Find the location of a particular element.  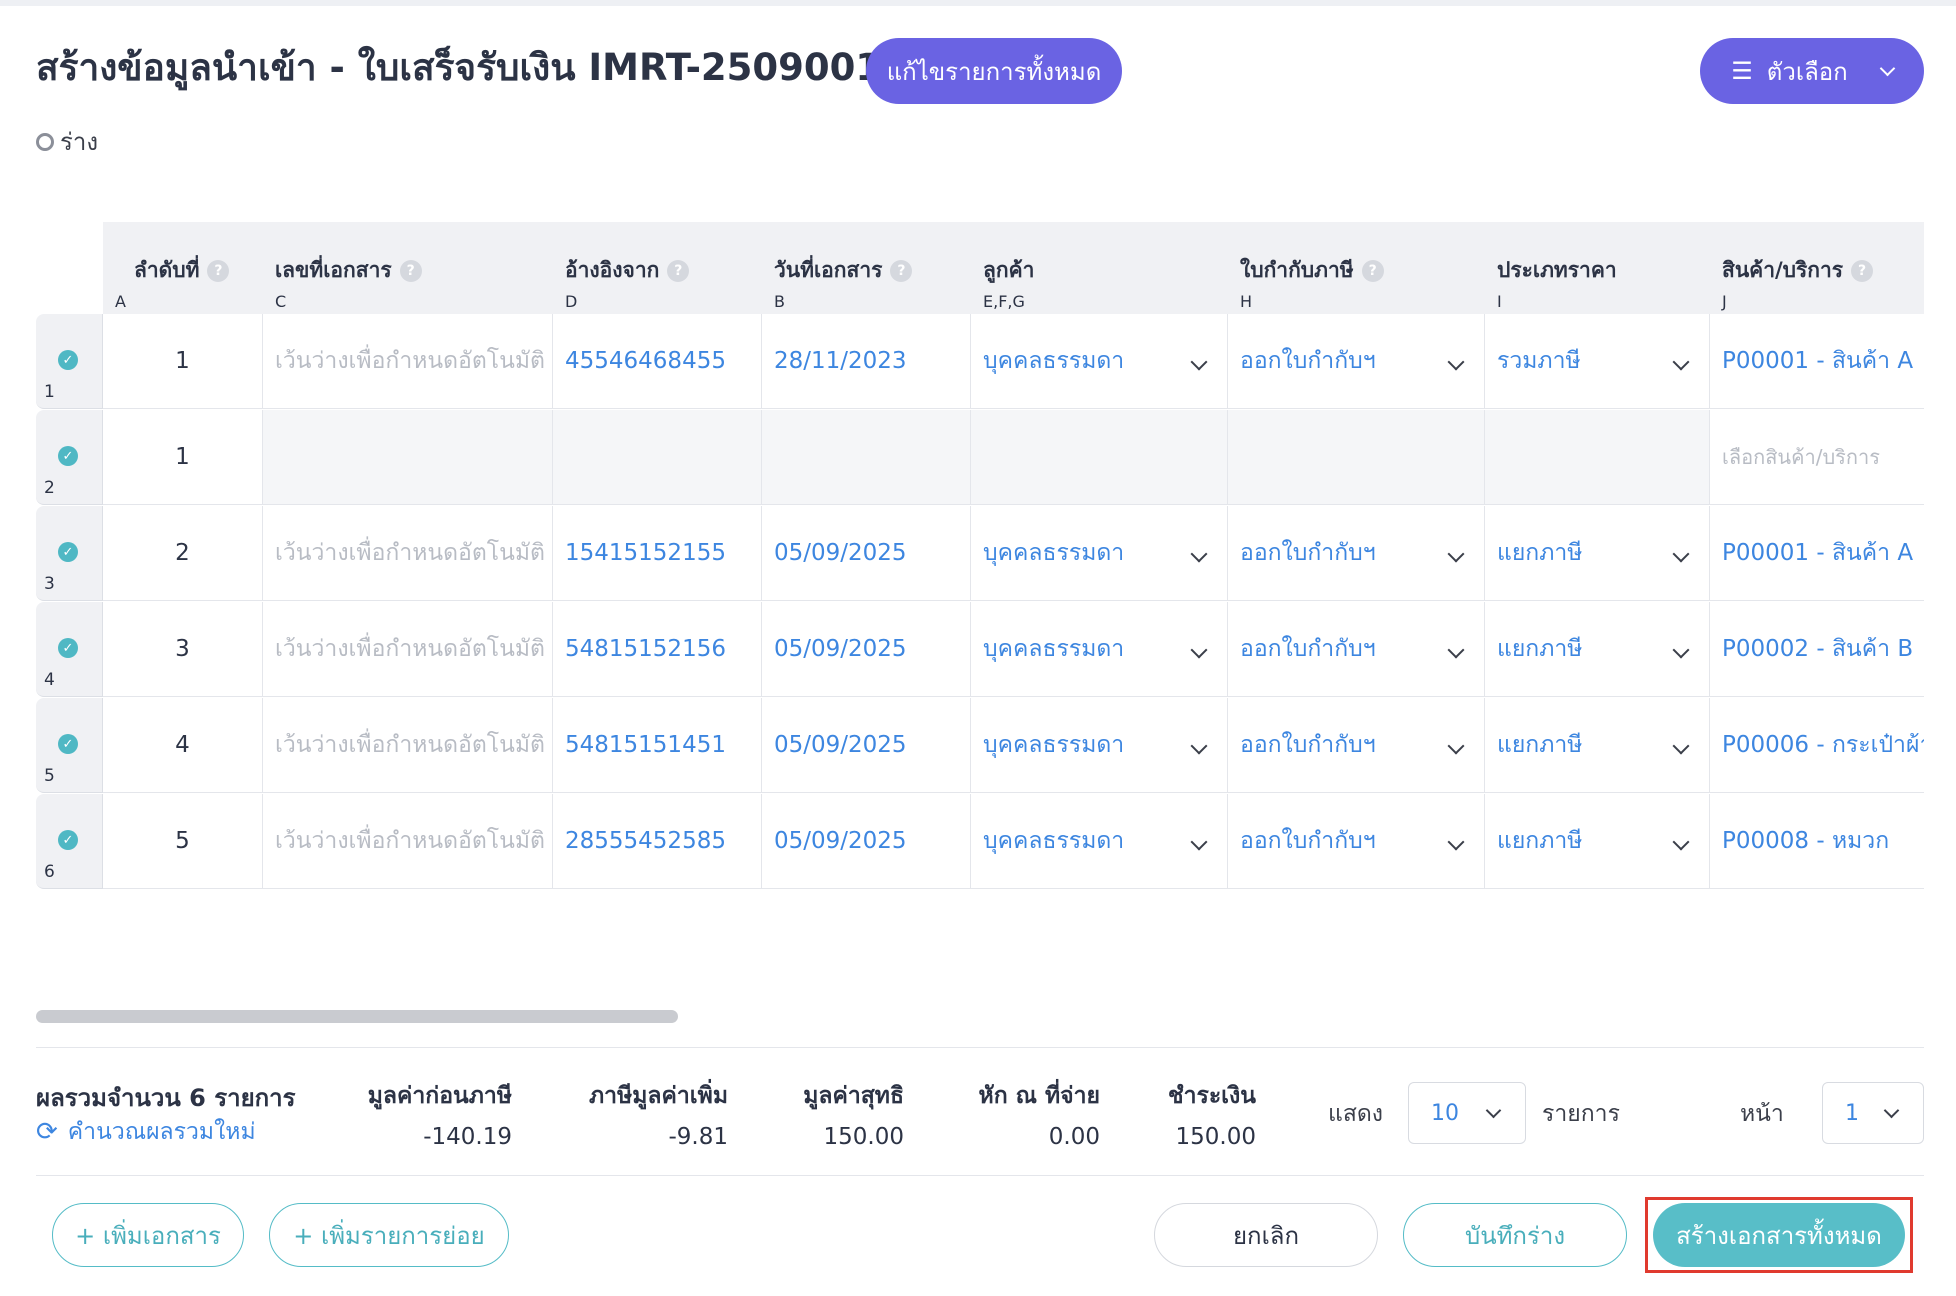

metric-withholding: หัก ณ ที่จ่าย 0.00 is located at coordinates (1030, 1114).